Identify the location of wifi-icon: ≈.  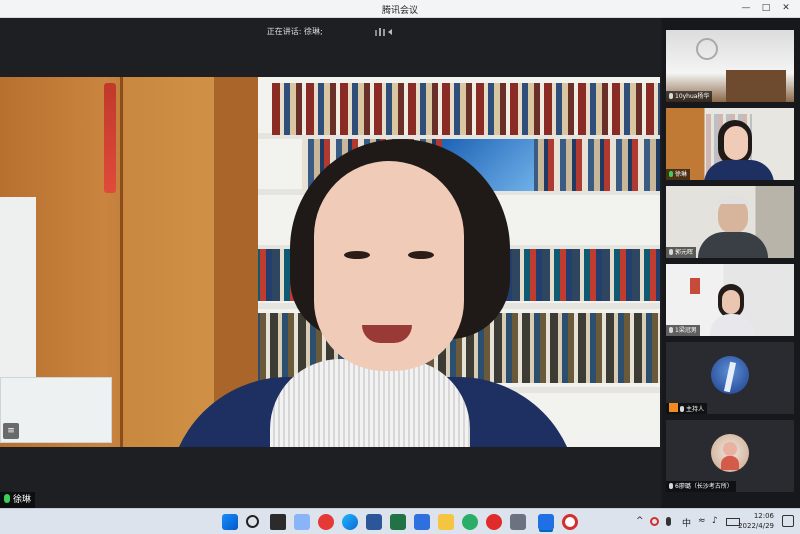
(702, 521).